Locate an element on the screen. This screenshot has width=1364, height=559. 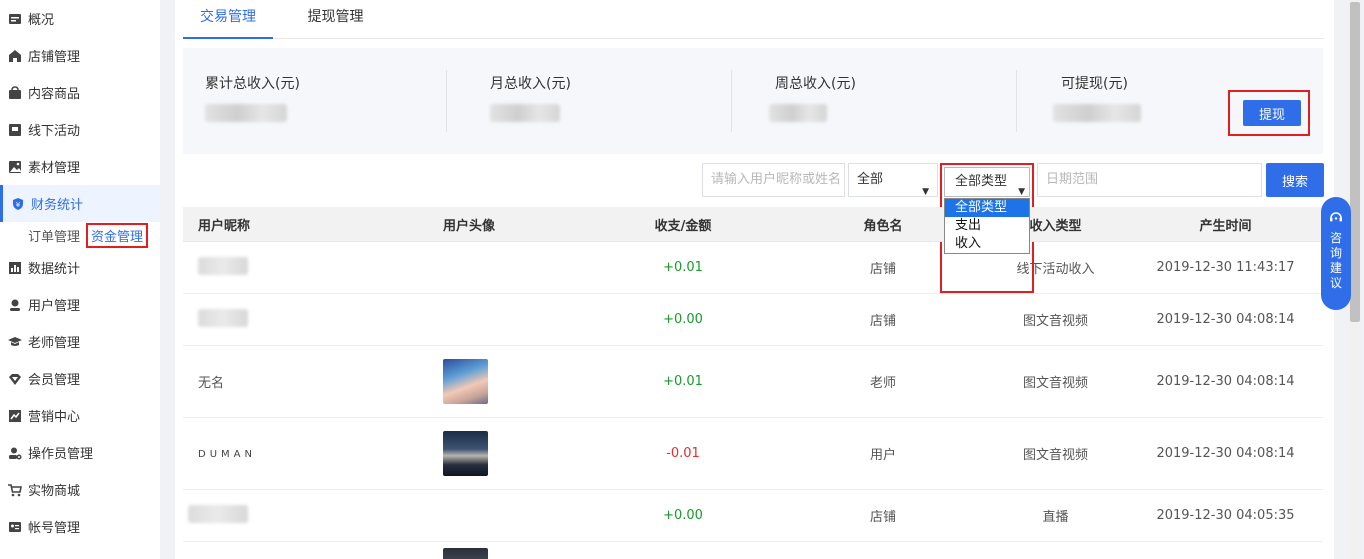
bar-chart-icon is located at coordinates (15, 268).